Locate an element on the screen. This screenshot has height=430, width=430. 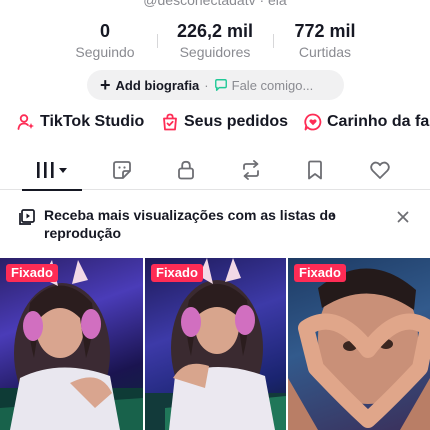
tab-reposts is located at coordinates (251, 170).